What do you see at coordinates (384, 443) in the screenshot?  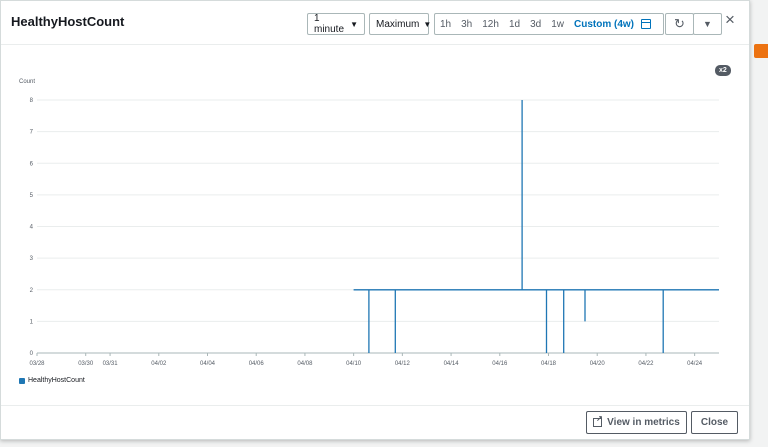 I see `background-footer` at bounding box center [384, 443].